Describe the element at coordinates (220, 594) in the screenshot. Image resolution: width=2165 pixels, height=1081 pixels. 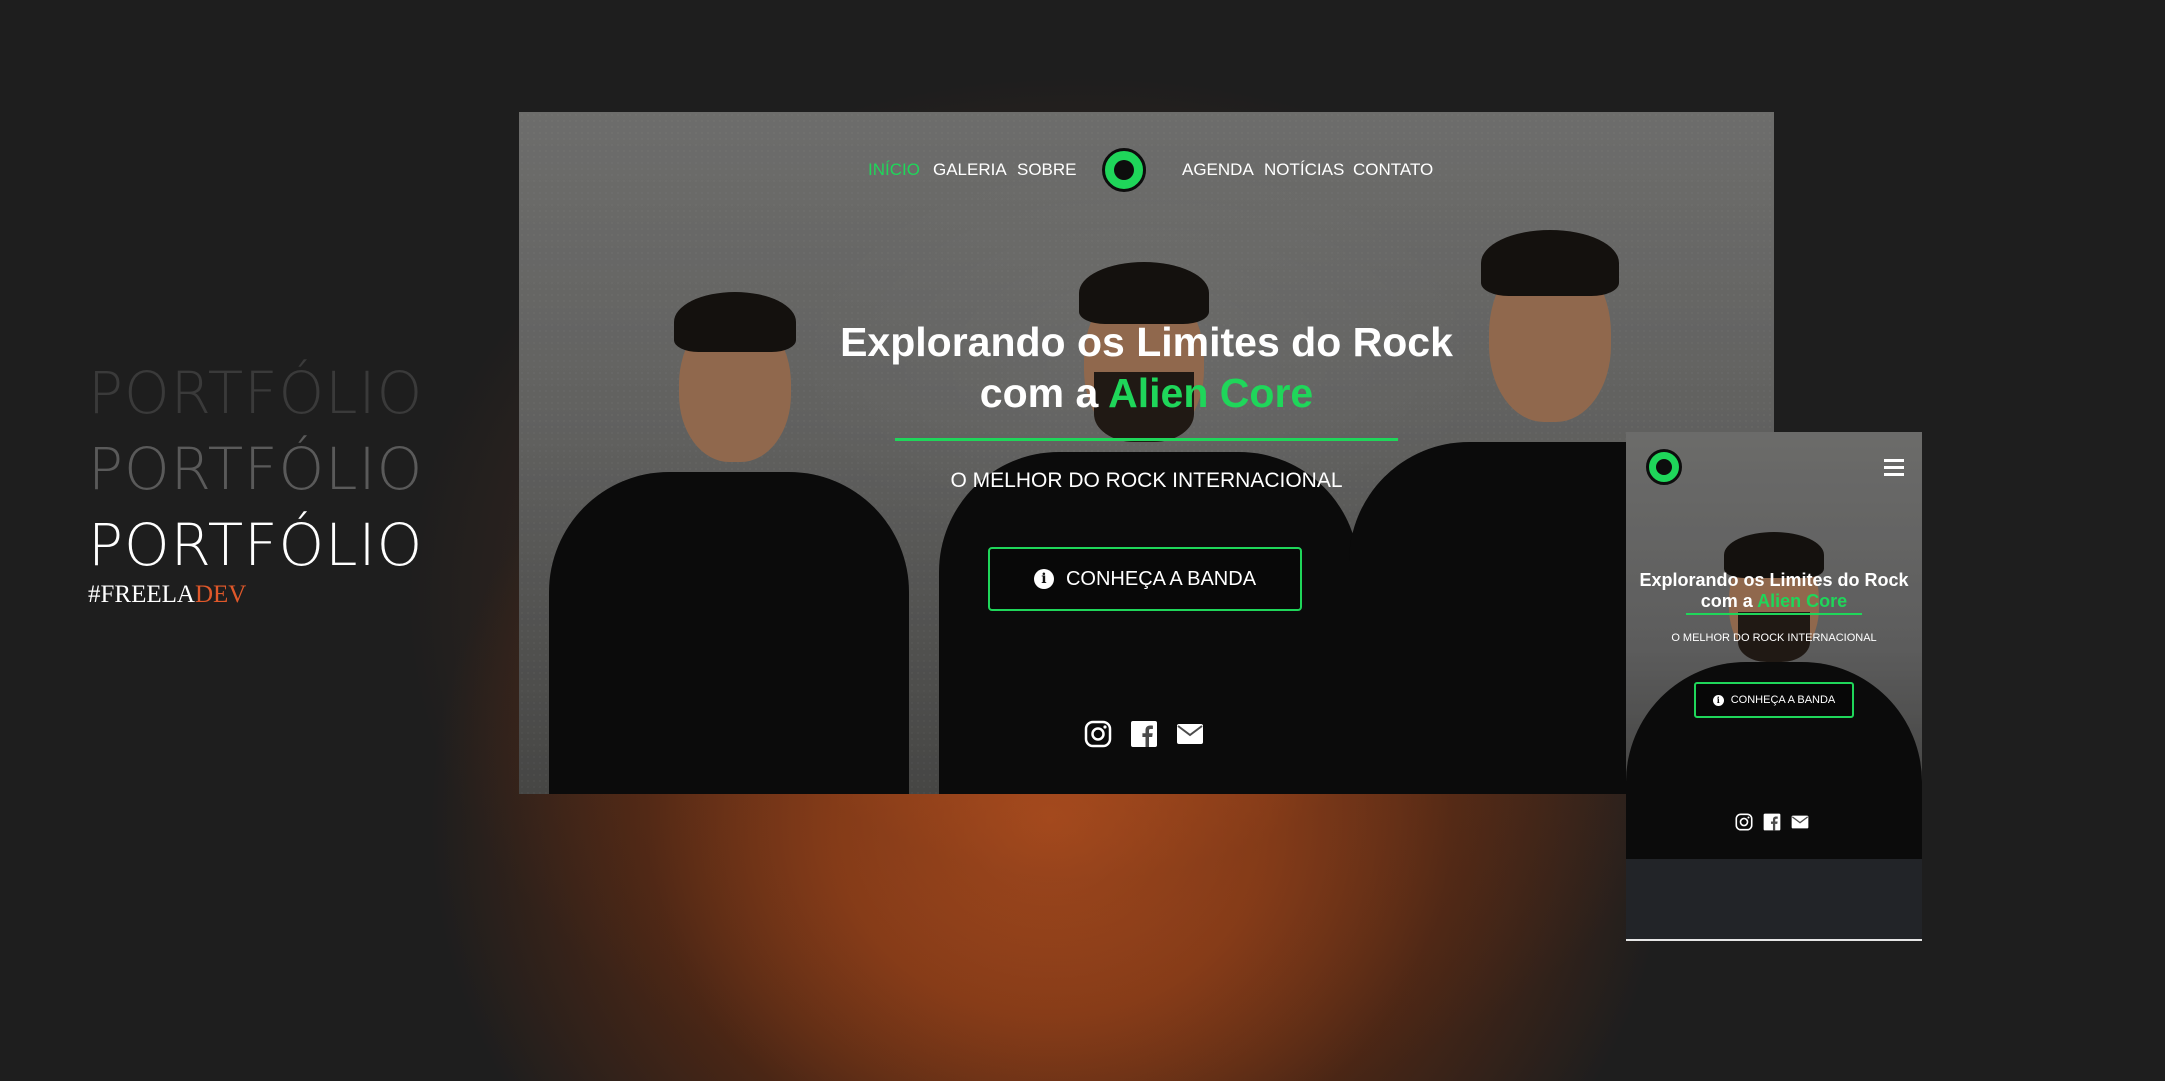
I see `dev-text: DEV` at that location.